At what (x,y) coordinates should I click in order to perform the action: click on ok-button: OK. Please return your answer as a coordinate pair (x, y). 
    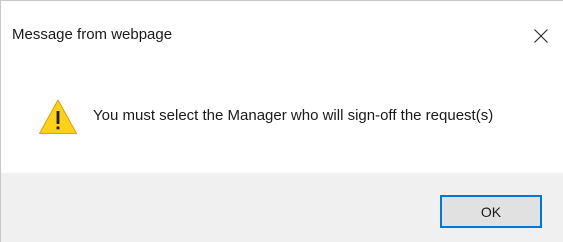
    Looking at the image, I should click on (491, 211).